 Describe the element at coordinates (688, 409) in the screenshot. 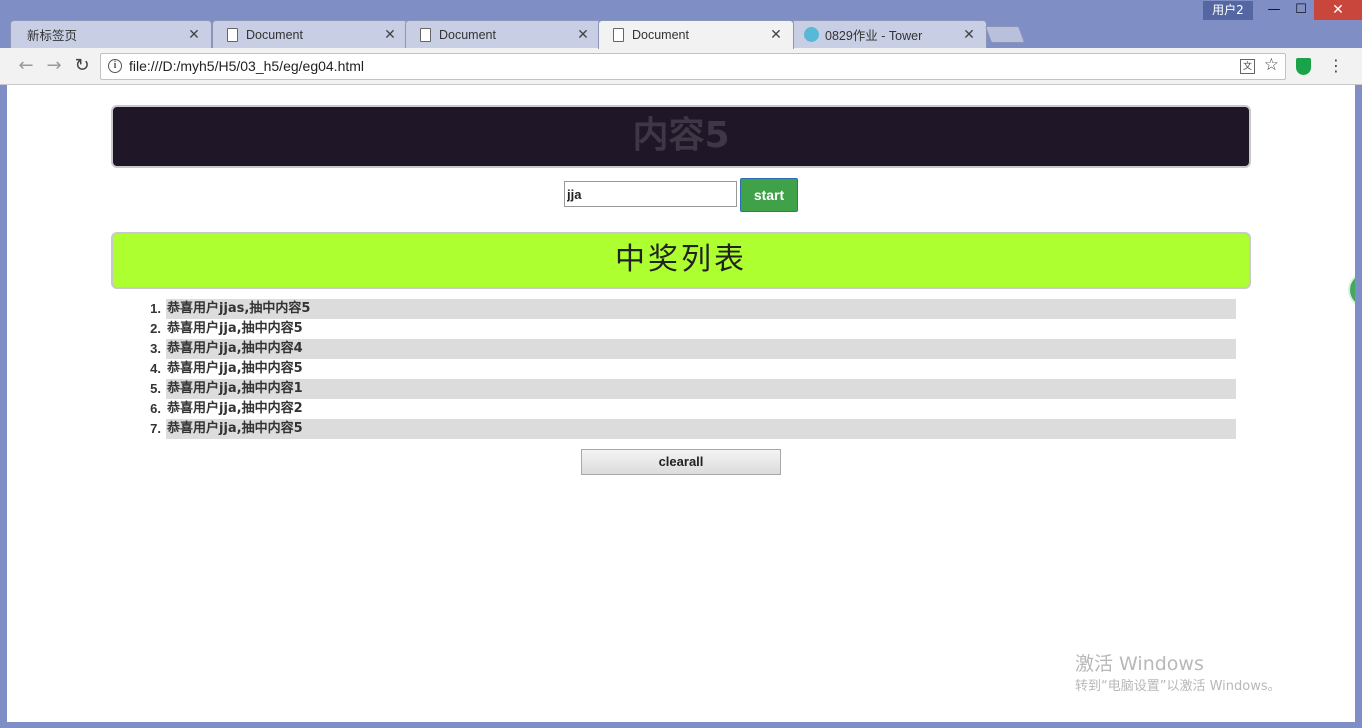

I see `list-item: 6. 恭喜用户jja,抽中内容2` at that location.